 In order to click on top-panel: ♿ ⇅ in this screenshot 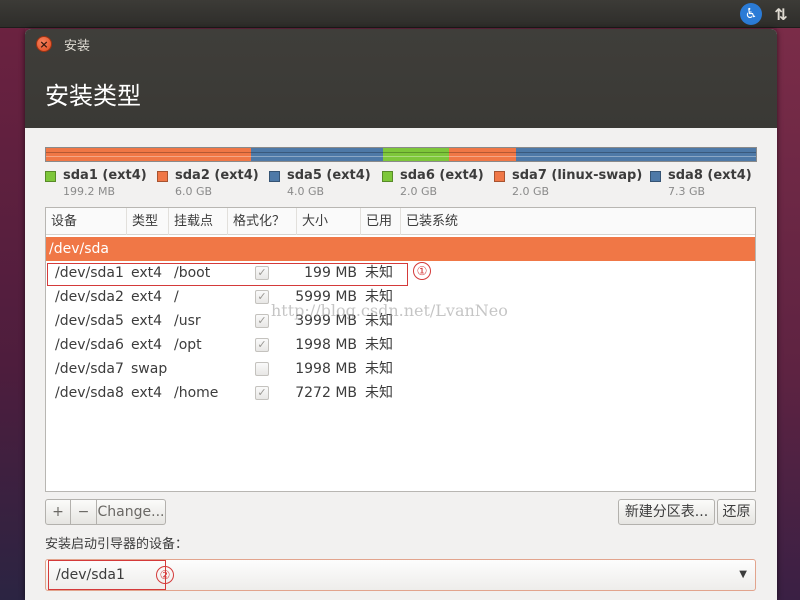, I will do `click(400, 14)`.